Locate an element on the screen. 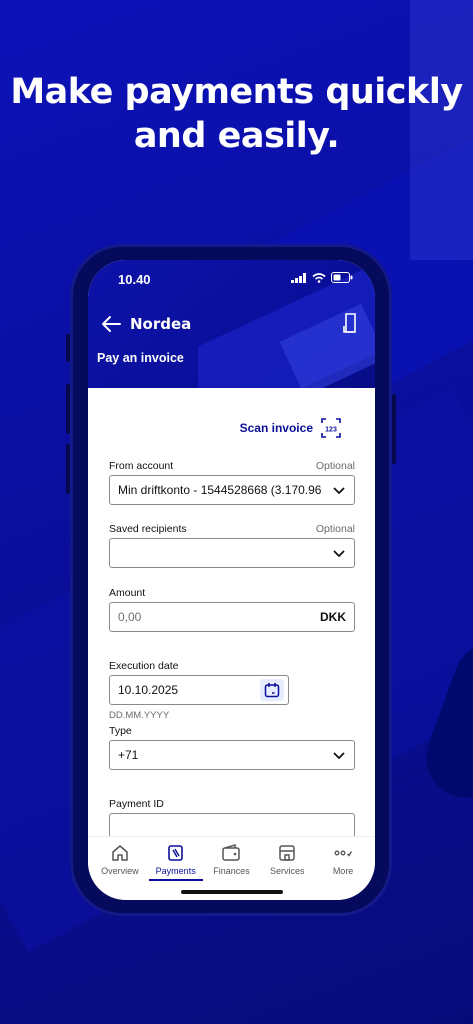 Image resolution: width=473 pixels, height=1024 pixels. saved-recipients-optional: Optional is located at coordinates (335, 529).